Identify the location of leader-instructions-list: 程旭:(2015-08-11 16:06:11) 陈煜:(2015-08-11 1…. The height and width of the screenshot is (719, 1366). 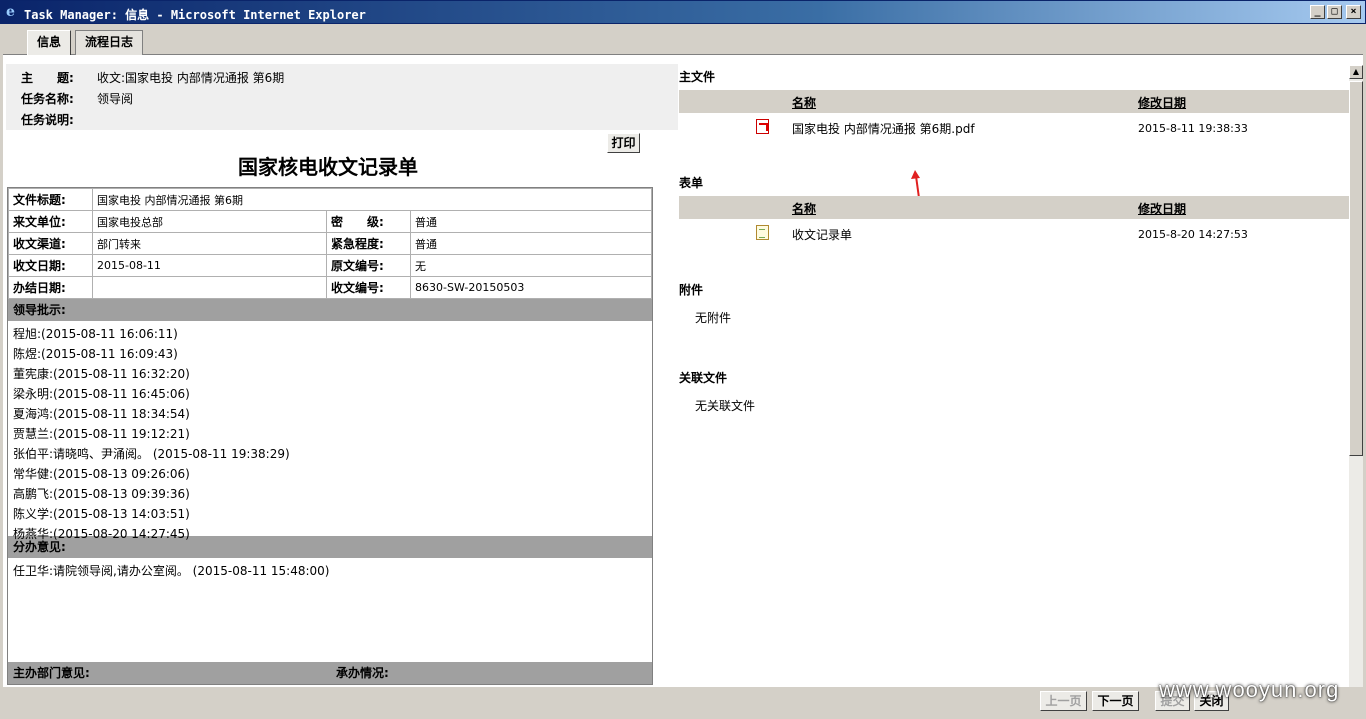
(330, 431).